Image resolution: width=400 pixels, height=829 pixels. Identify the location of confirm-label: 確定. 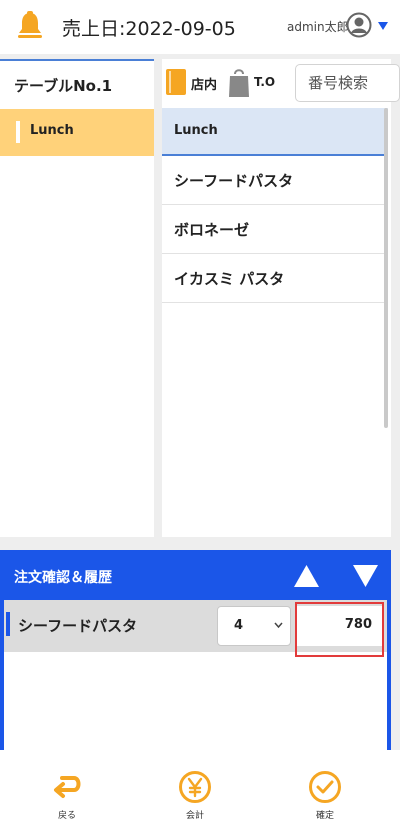
(324, 816).